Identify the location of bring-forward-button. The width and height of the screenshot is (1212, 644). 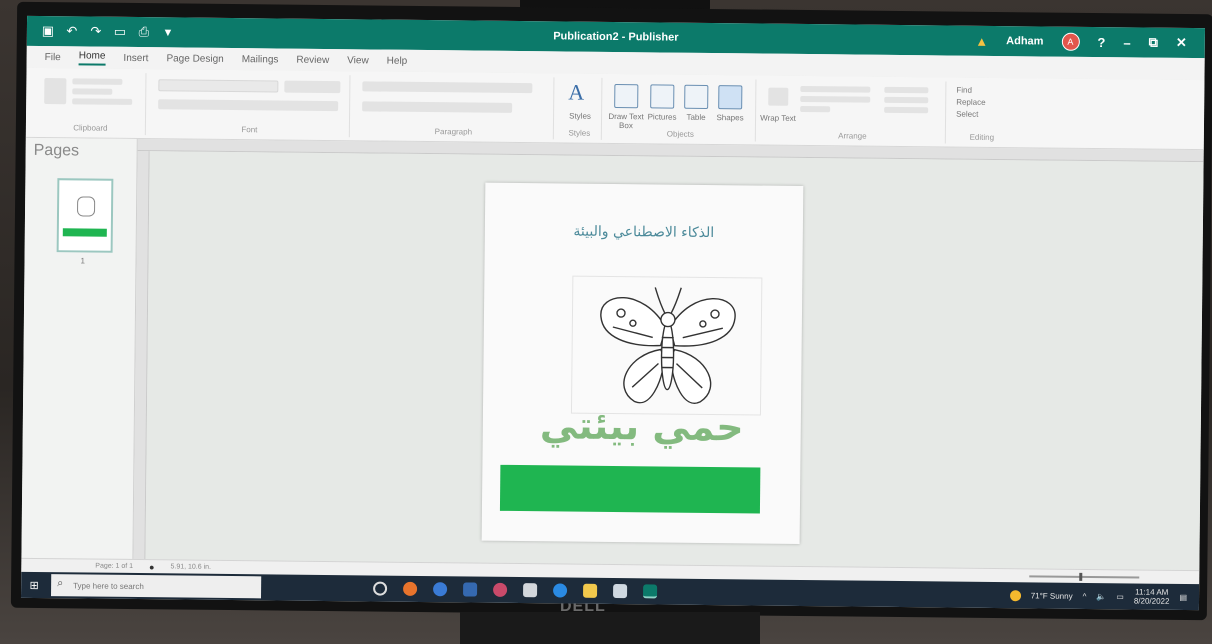
(835, 89).